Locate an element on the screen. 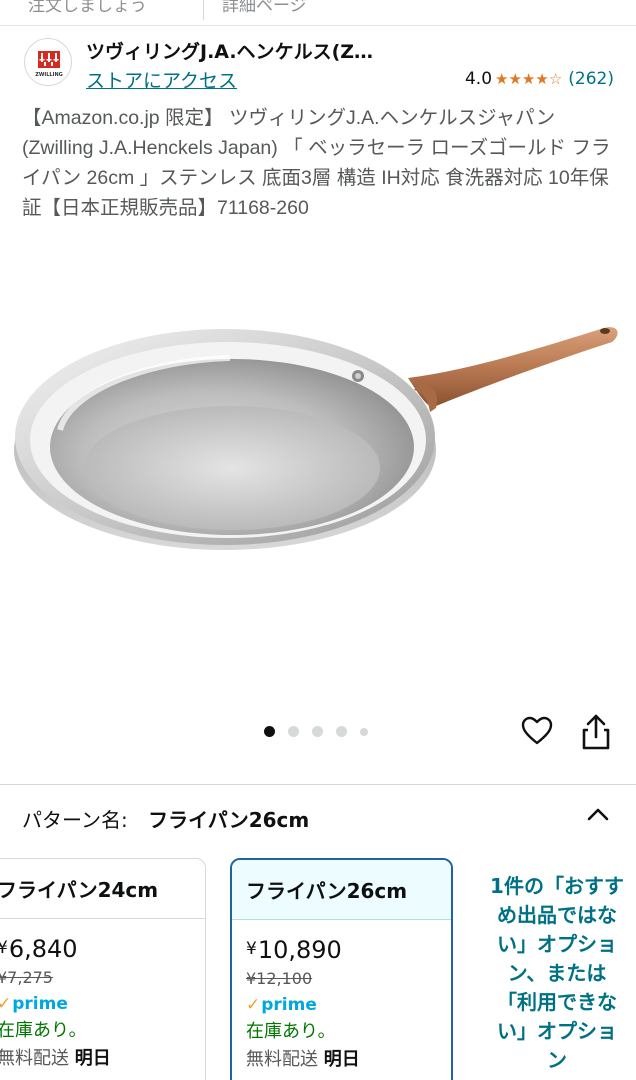 This screenshot has height=1080, width=636. option-name: フライパン26cm is located at coordinates (341, 890).